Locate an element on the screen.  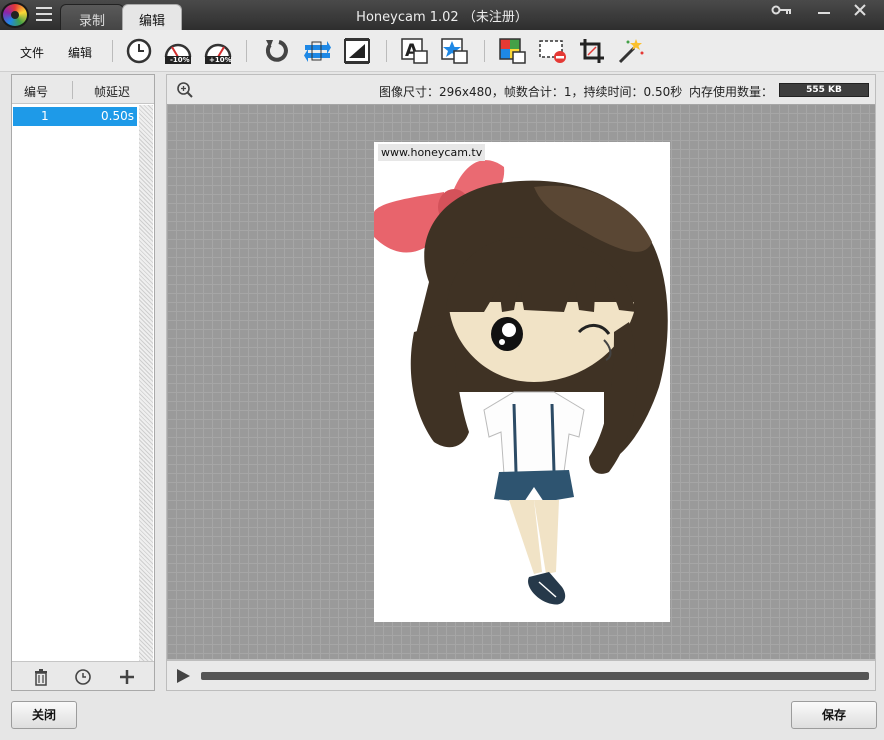
add-frame-plus-icon is located at coordinates (127, 677).